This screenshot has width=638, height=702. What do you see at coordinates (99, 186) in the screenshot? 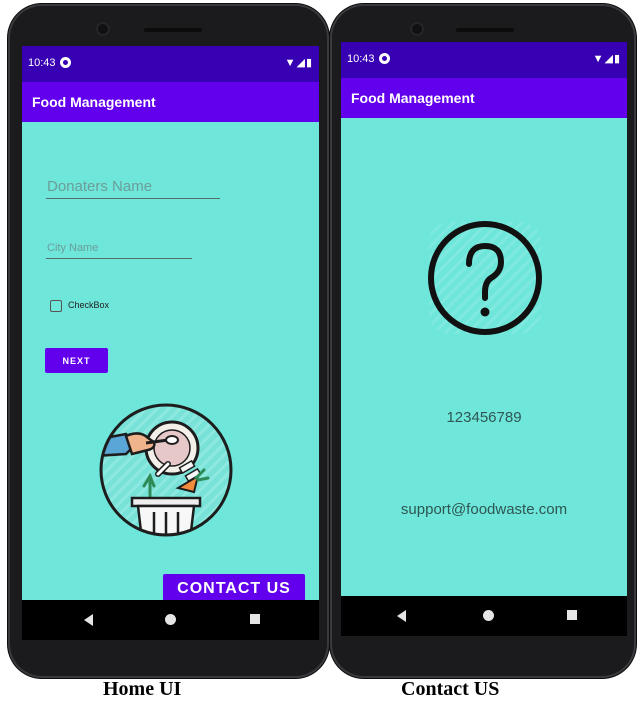
I see `donor-name-input: Donaters Name` at bounding box center [99, 186].